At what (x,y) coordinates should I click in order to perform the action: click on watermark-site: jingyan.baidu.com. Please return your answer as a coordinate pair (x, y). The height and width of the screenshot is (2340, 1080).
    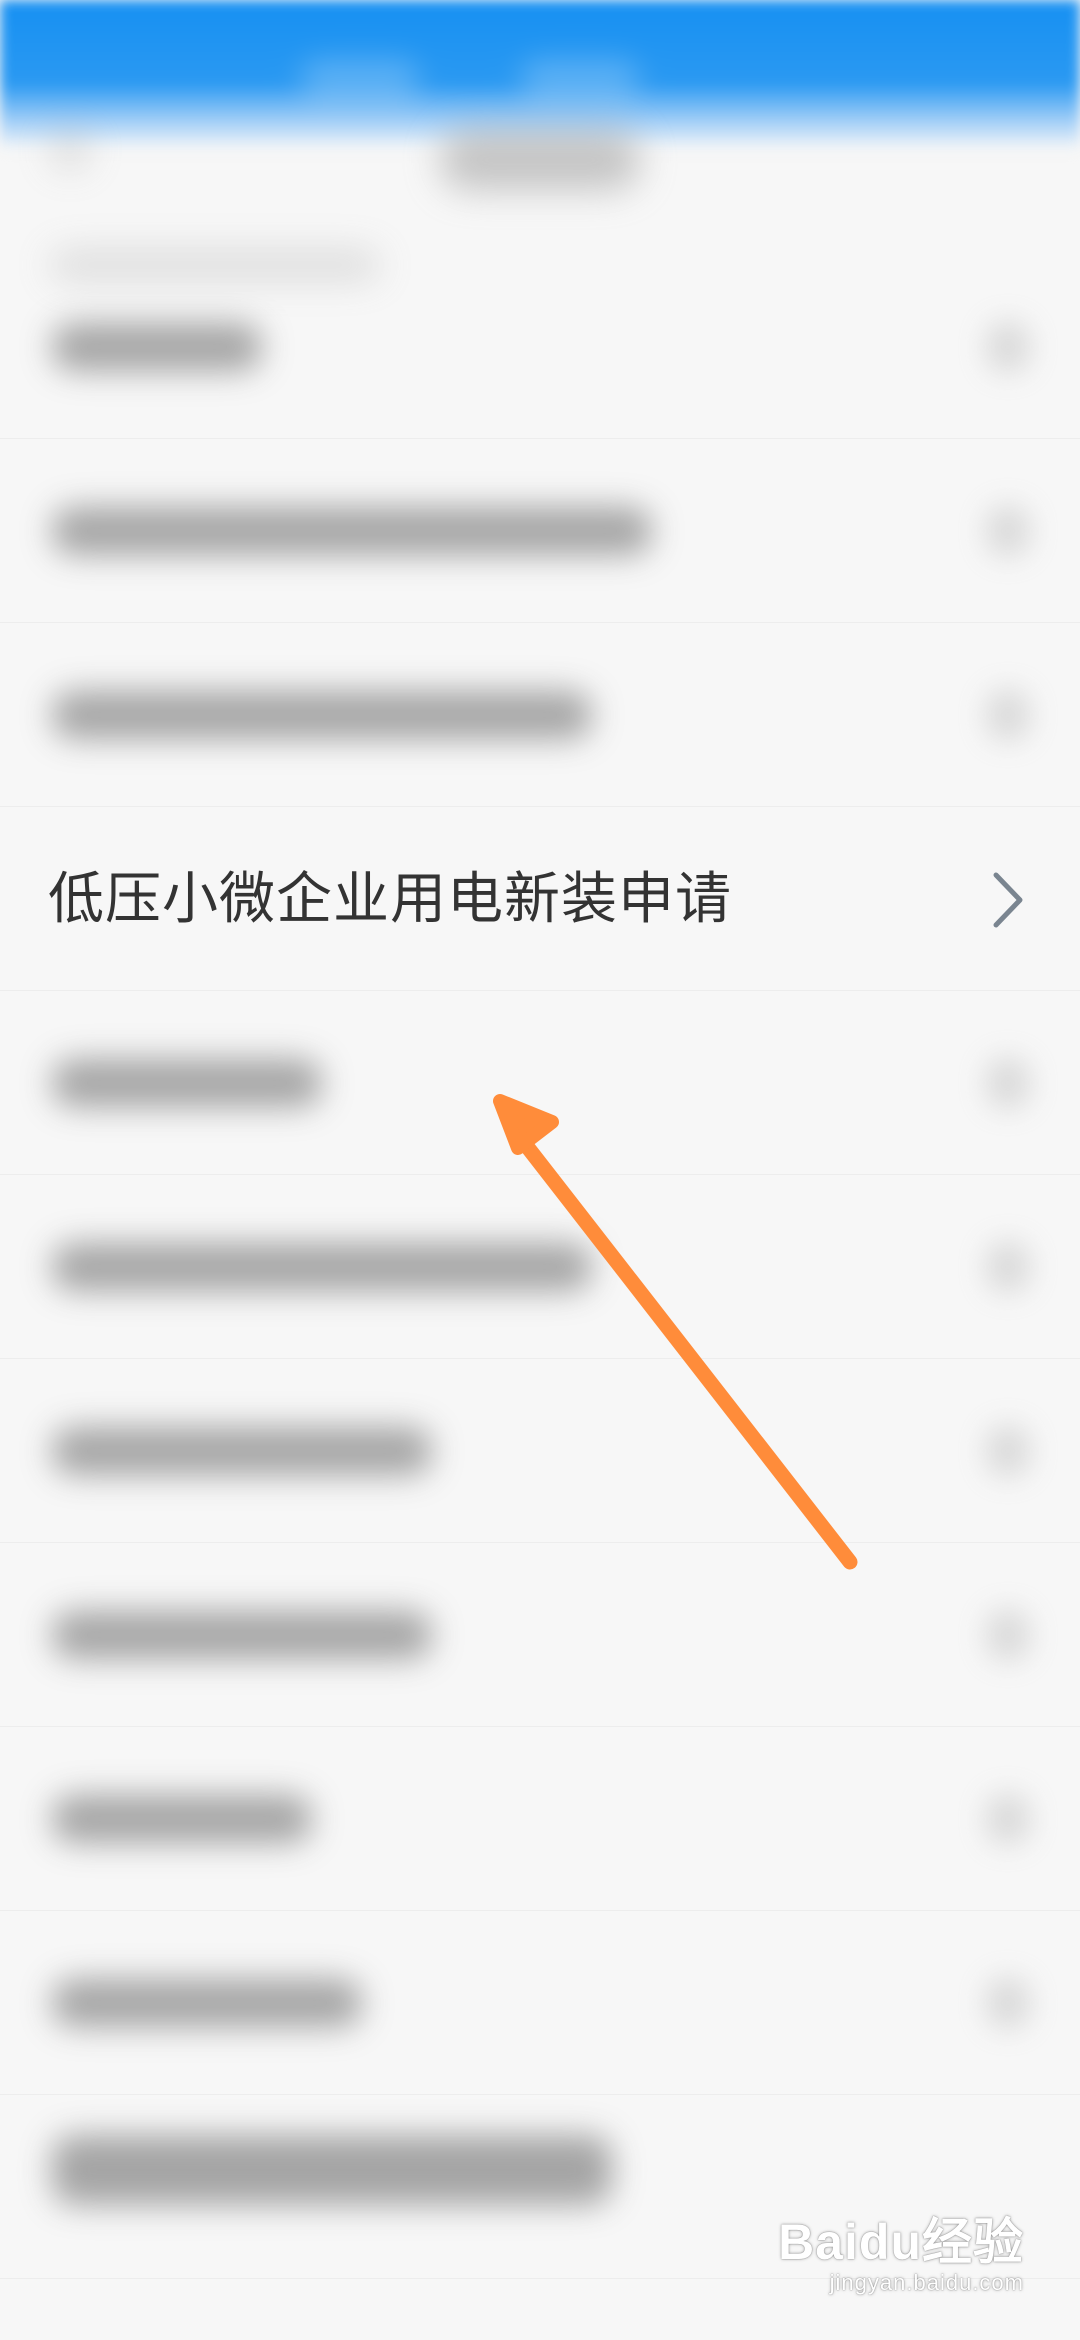
    Looking at the image, I should click on (926, 2282).